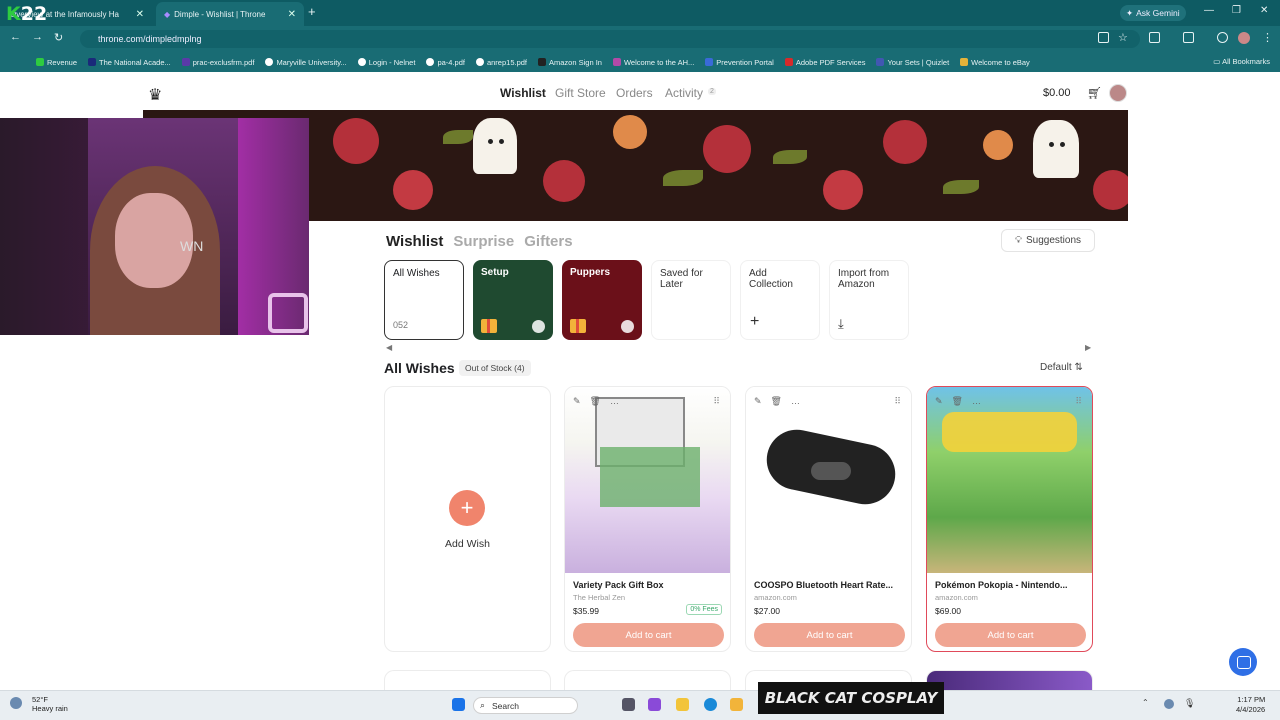  What do you see at coordinates (610, 39) in the screenshot?
I see `url-bar: throne.com/dimpledmplng` at bounding box center [610, 39].